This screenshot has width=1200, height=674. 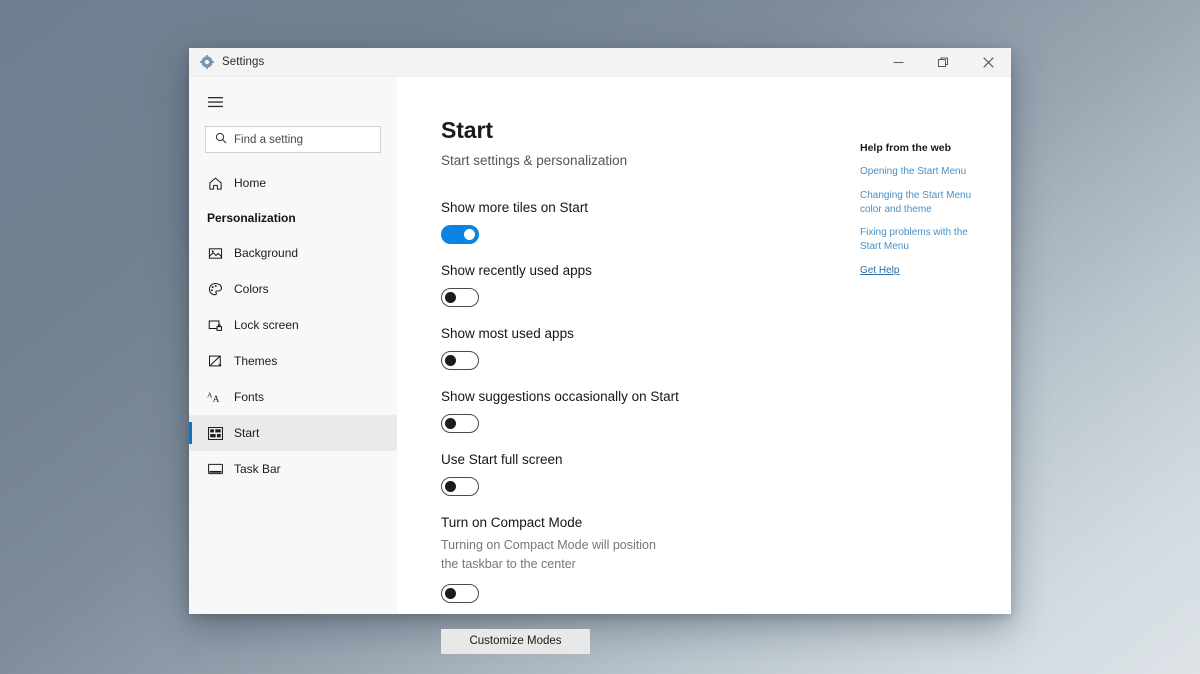 I want to click on svg-text: A, so click(x=216, y=400).